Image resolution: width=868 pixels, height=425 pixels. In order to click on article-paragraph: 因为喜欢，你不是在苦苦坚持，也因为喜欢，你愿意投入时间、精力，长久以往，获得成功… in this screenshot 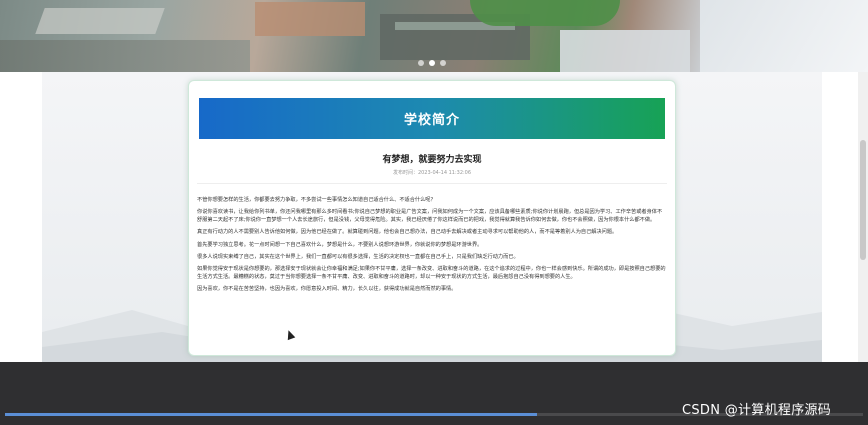, I will do `click(327, 289)`.